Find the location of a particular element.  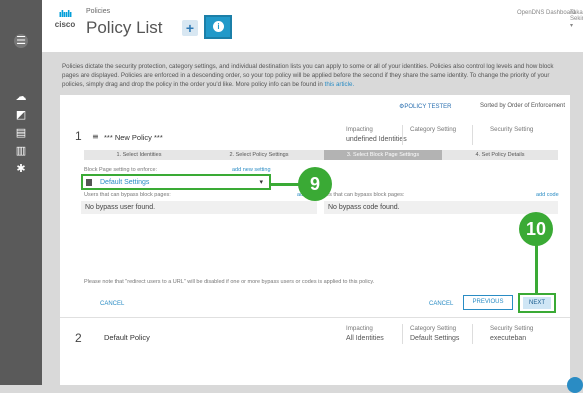

previous-button: PREVIOUS is located at coordinates (488, 302).